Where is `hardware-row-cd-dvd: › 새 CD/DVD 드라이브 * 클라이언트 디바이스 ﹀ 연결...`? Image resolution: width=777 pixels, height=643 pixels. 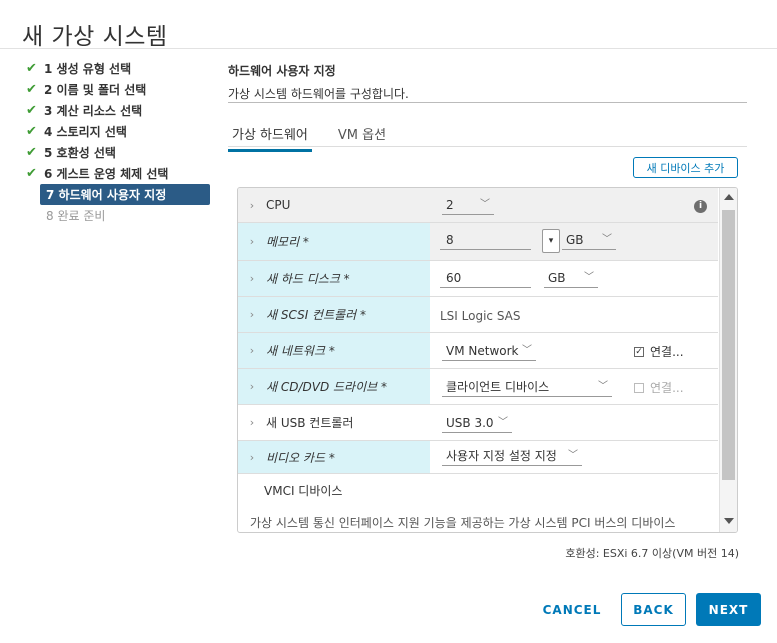
hardware-row-cd-dvd: › 새 CD/DVD 드라이브 * 클라이언트 디바이스 ﹀ 연결... is located at coordinates (478, 387).